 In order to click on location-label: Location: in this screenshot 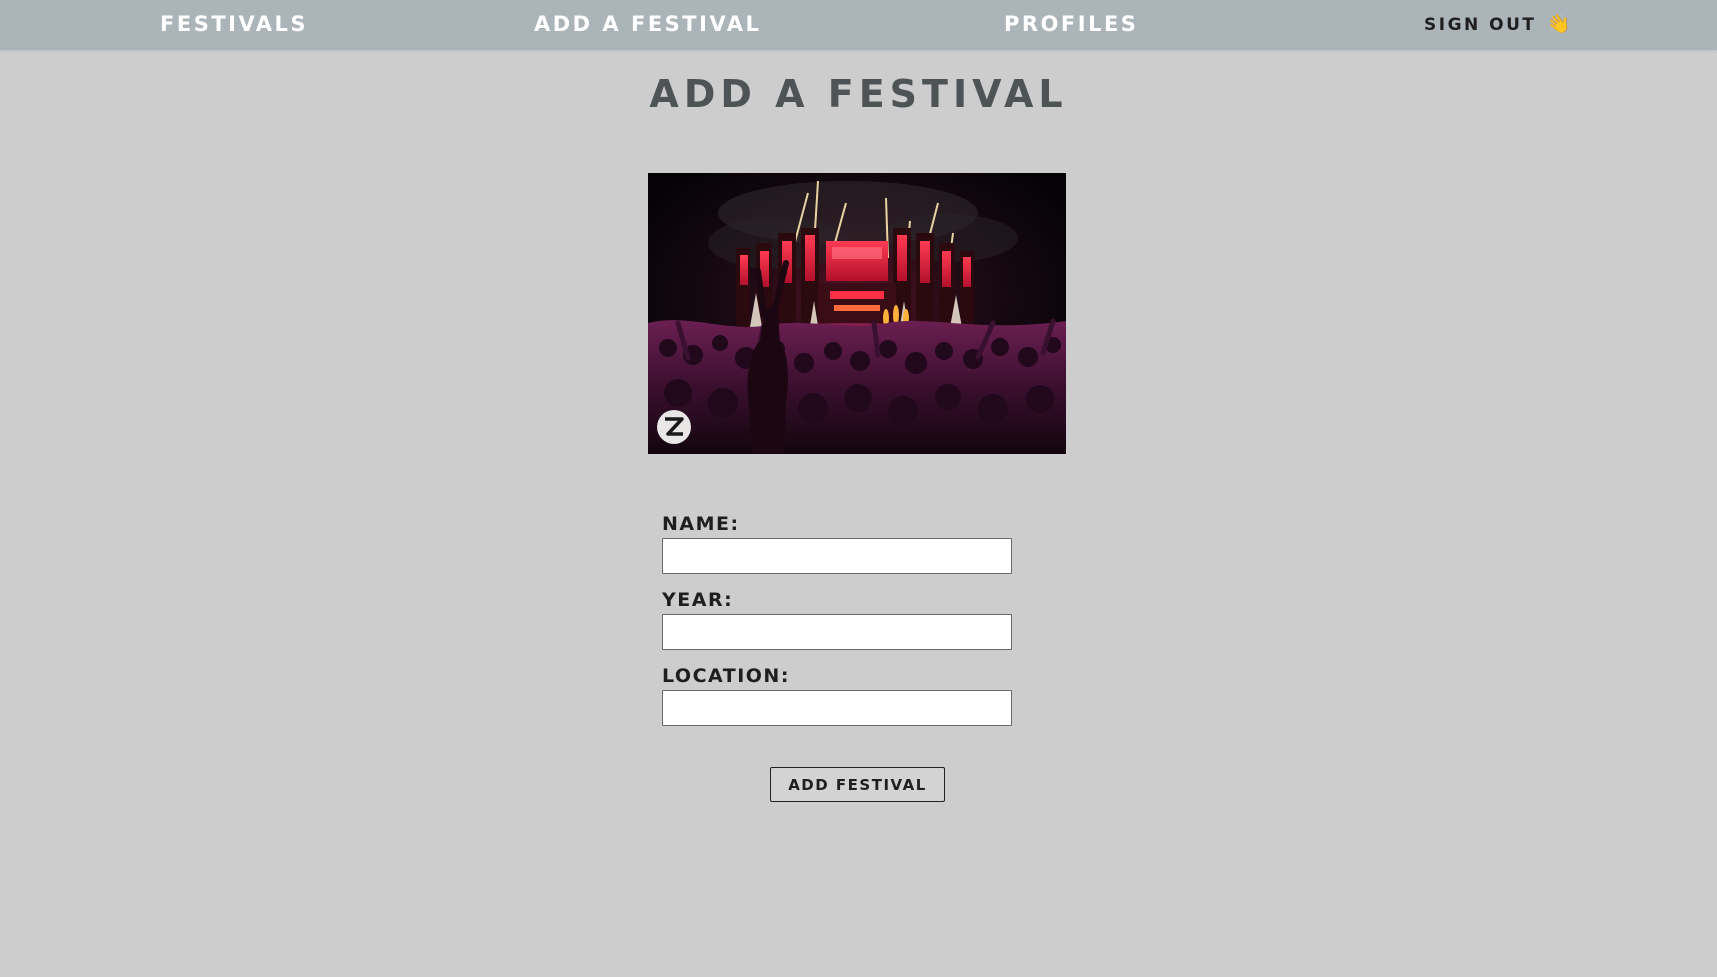, I will do `click(726, 676)`.